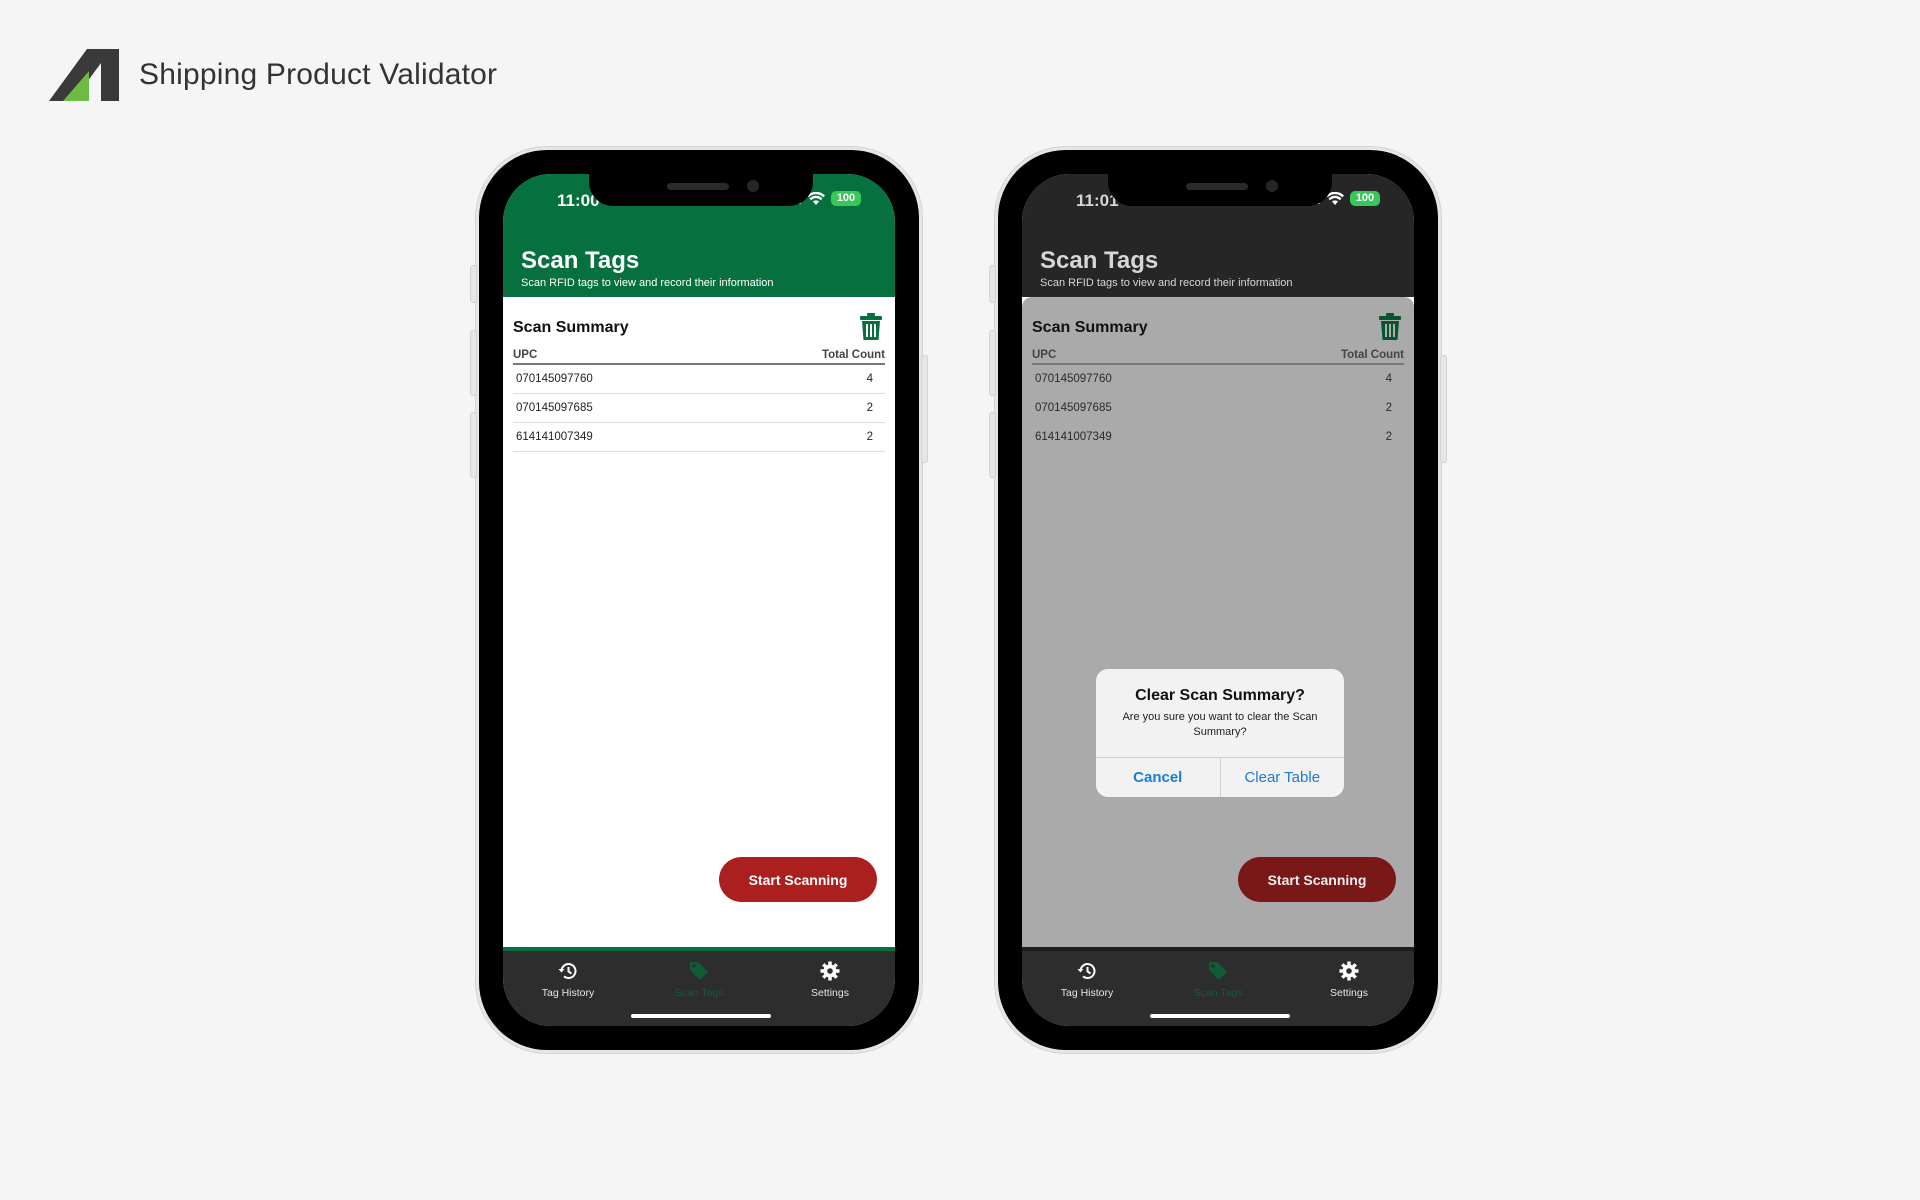 This screenshot has height=1200, width=1920. I want to click on app-title: Shipping Product Validator, so click(318, 74).